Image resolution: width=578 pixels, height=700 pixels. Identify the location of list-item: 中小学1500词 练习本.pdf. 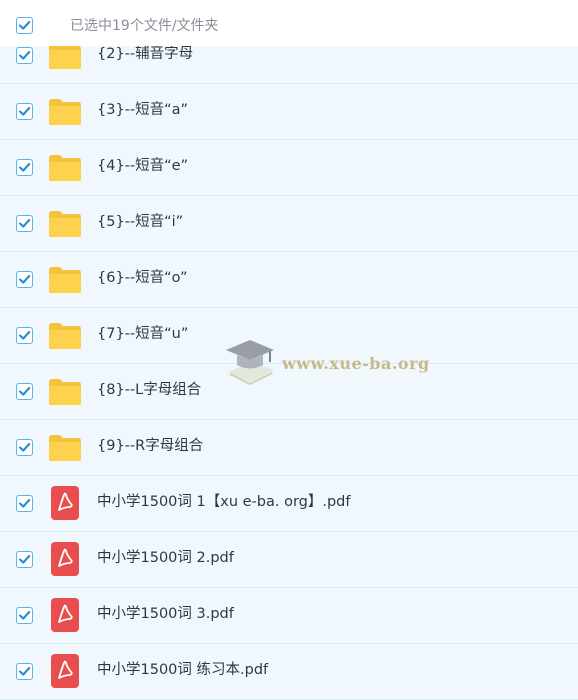
(289, 672).